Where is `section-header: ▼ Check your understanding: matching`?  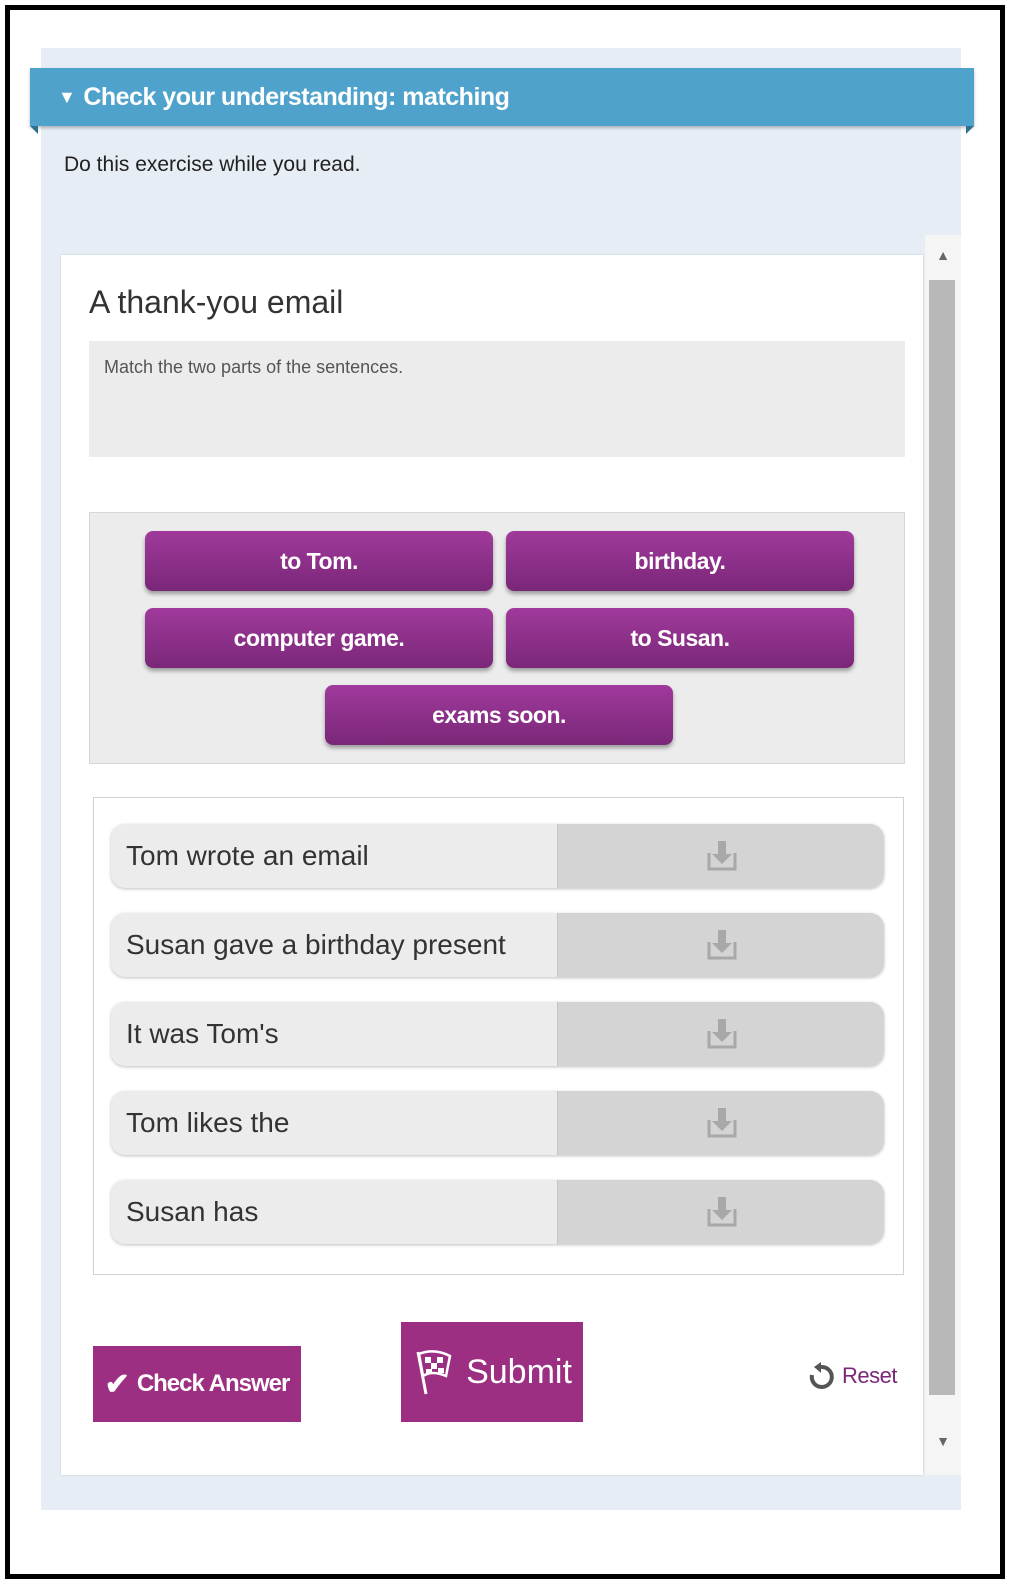 section-header: ▼ Check your understanding: matching is located at coordinates (502, 101).